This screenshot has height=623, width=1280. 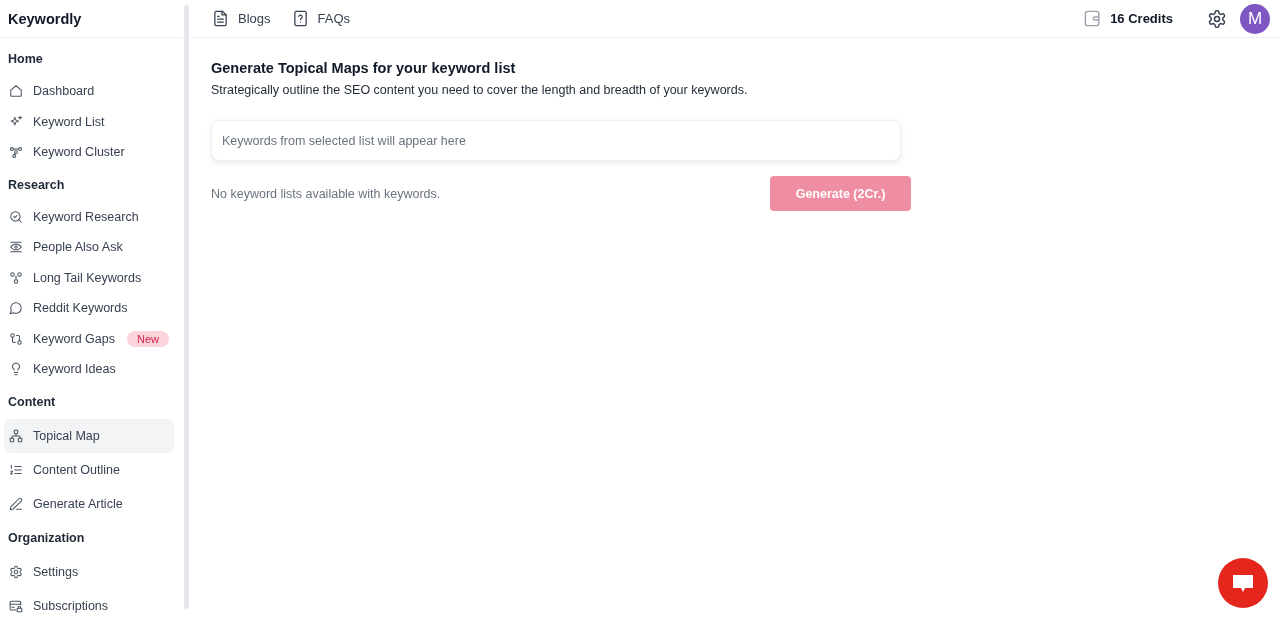 I want to click on nodes-icon, so click(x=16, y=152).